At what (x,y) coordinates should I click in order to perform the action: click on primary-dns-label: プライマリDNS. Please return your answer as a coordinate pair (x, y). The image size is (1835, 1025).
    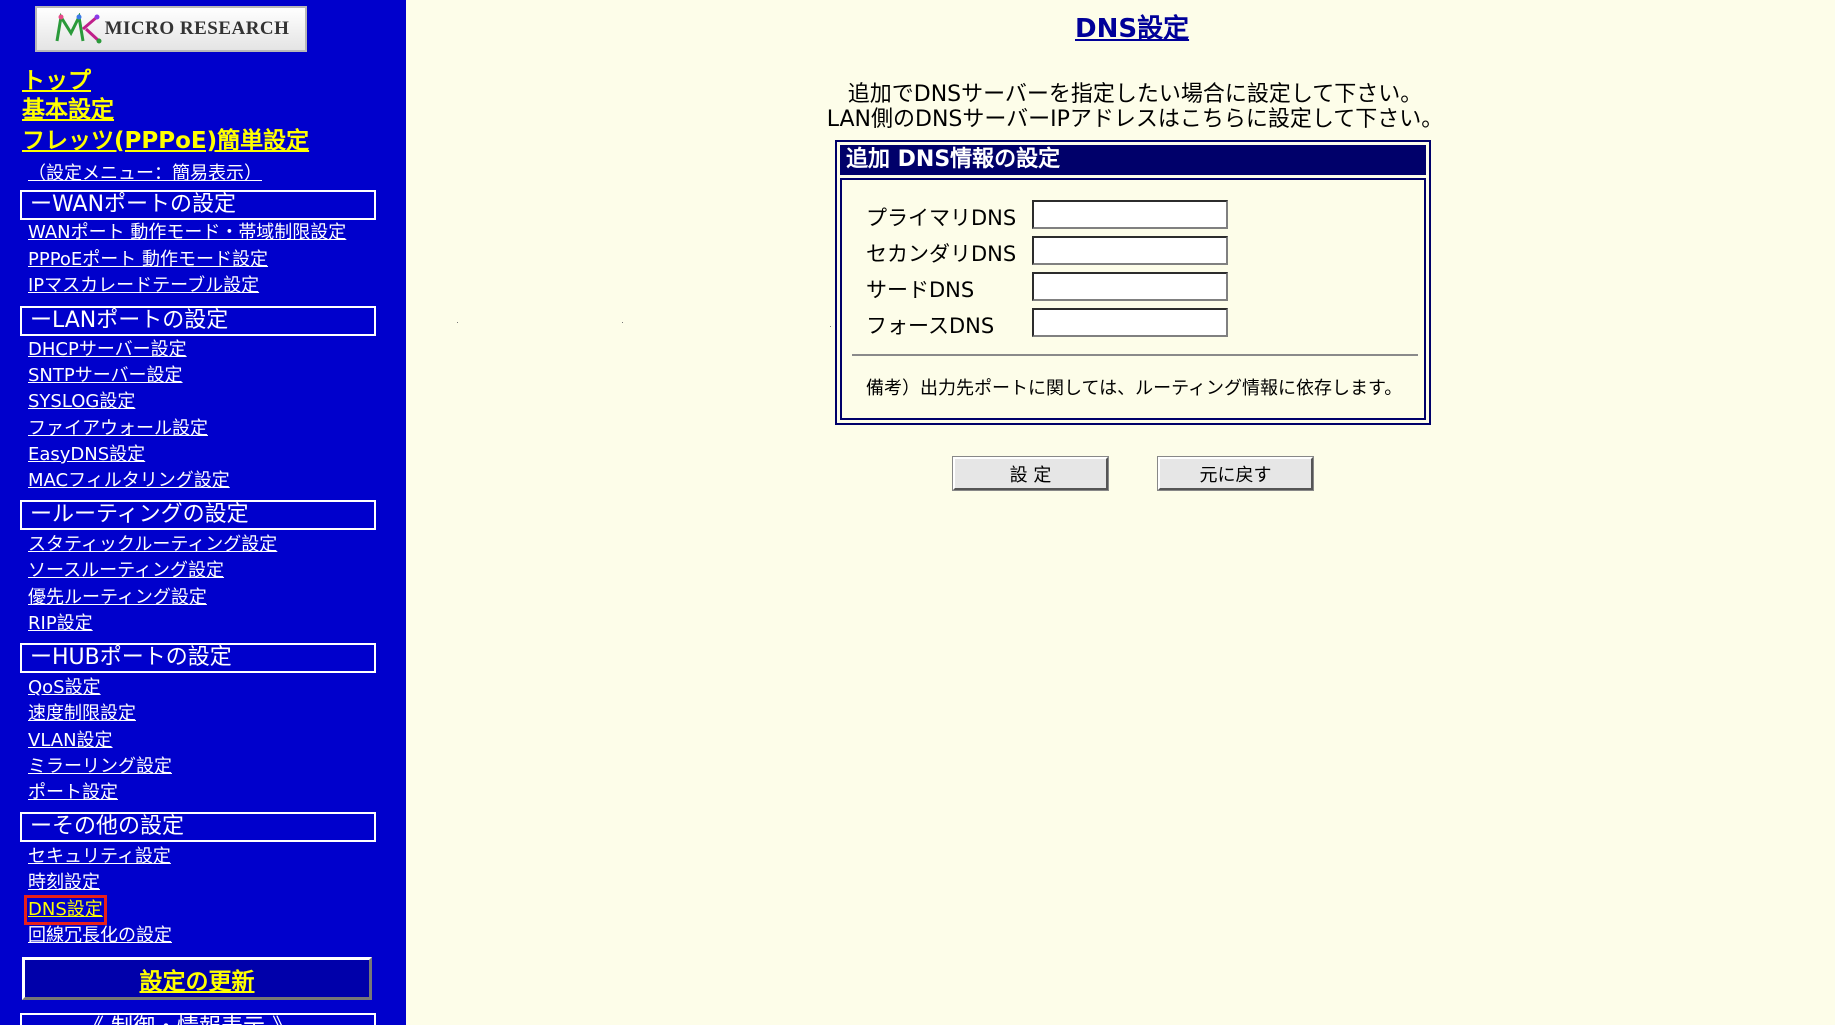
    Looking at the image, I should click on (941, 218).